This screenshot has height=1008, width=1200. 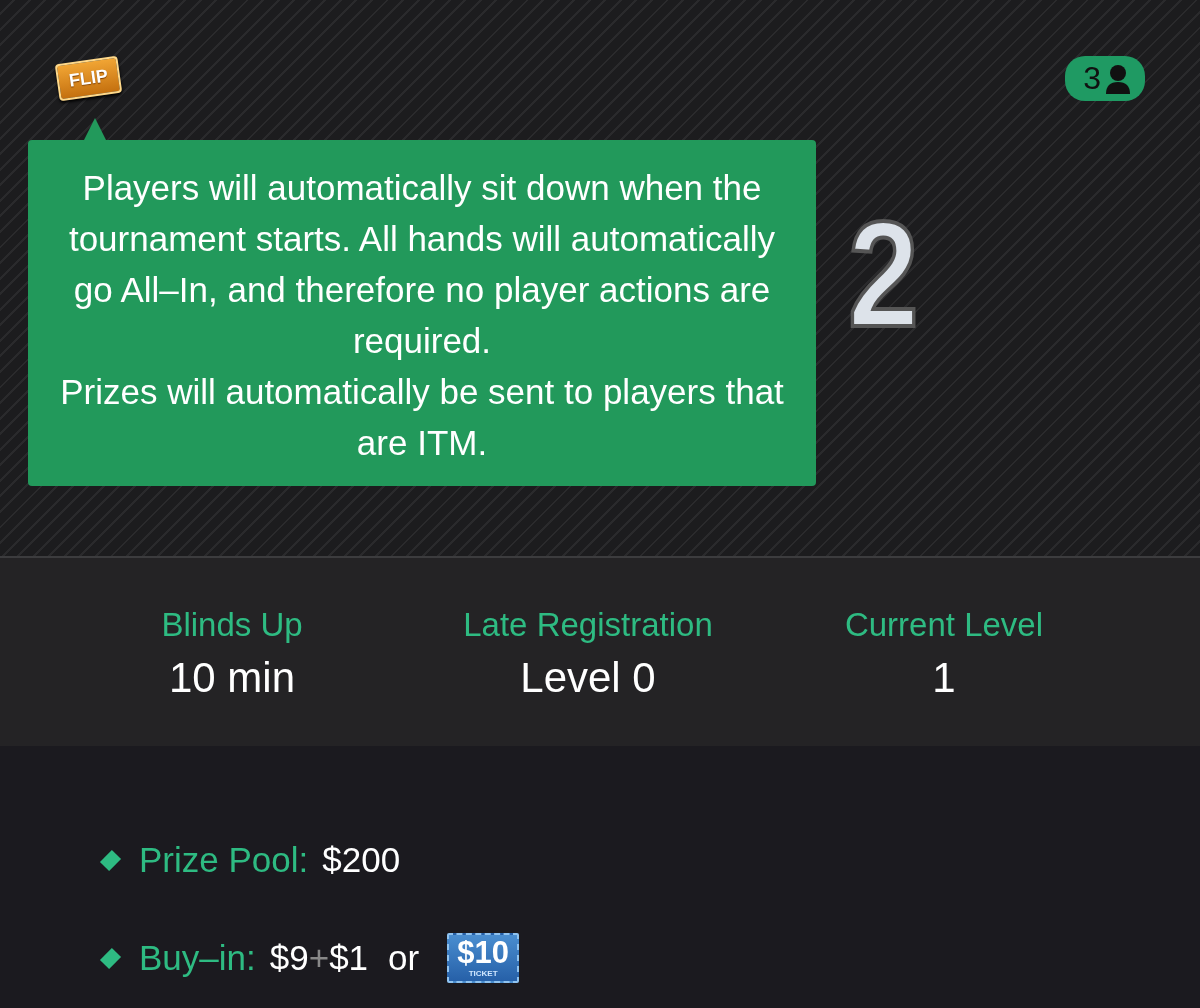 What do you see at coordinates (944, 625) in the screenshot?
I see `stat-label: Current Level` at bounding box center [944, 625].